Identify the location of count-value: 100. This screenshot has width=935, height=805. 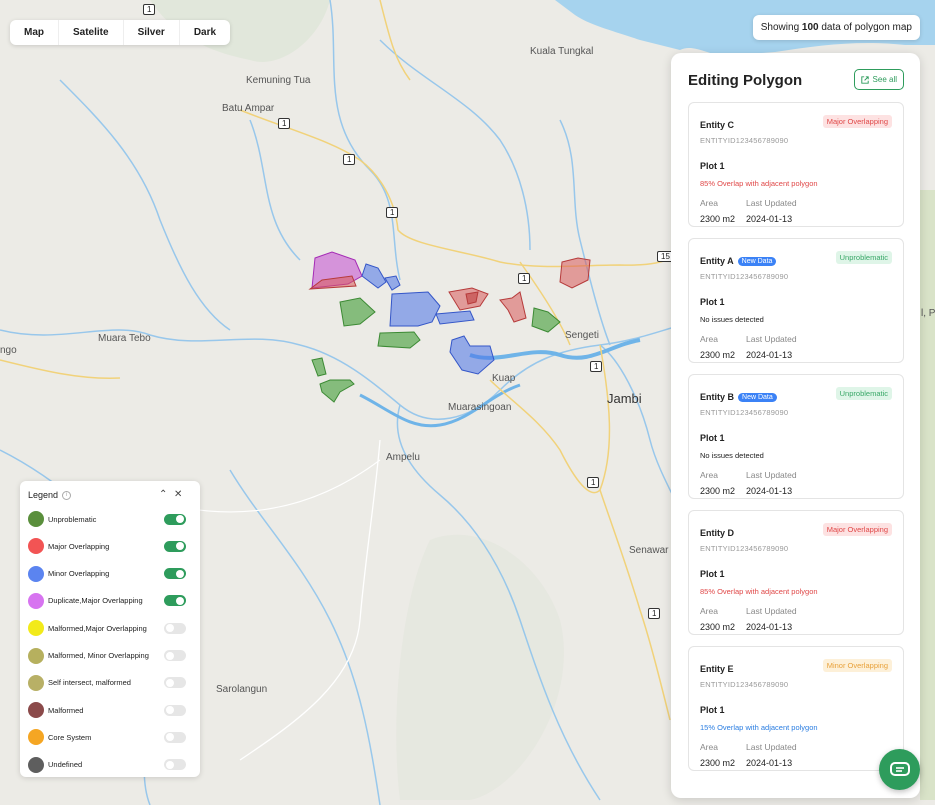
(810, 27).